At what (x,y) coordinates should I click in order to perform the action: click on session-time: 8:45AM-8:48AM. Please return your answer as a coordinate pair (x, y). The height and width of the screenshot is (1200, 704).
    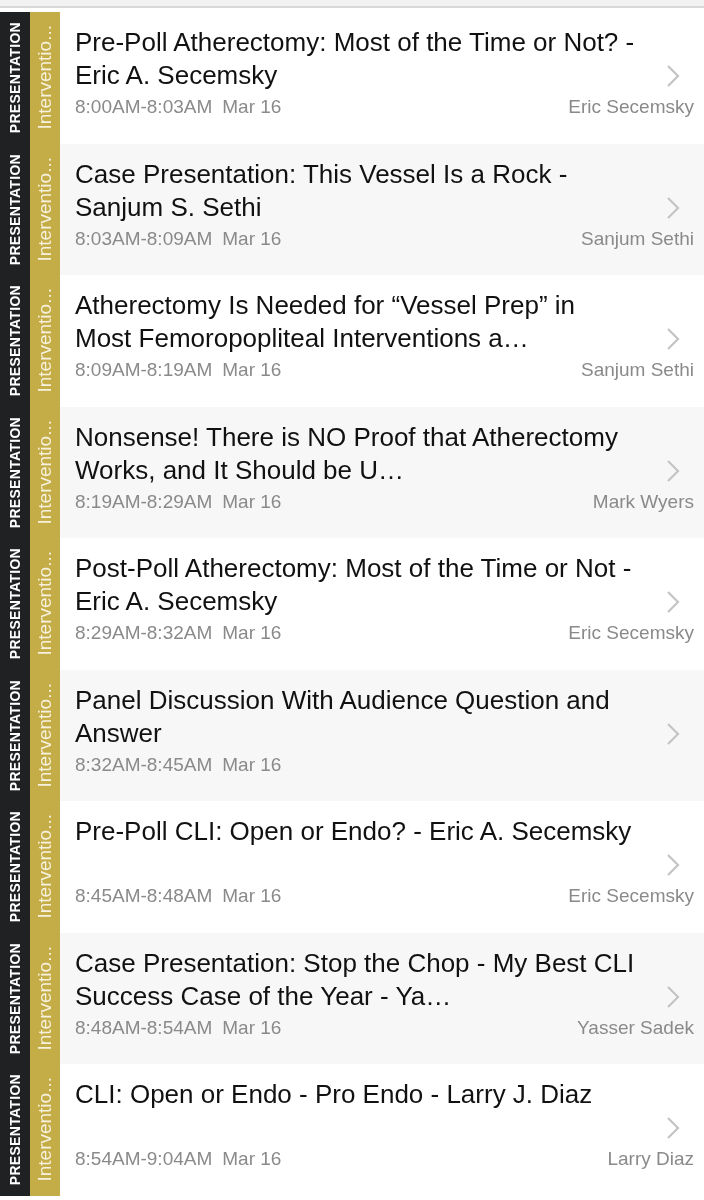
    Looking at the image, I should click on (144, 896).